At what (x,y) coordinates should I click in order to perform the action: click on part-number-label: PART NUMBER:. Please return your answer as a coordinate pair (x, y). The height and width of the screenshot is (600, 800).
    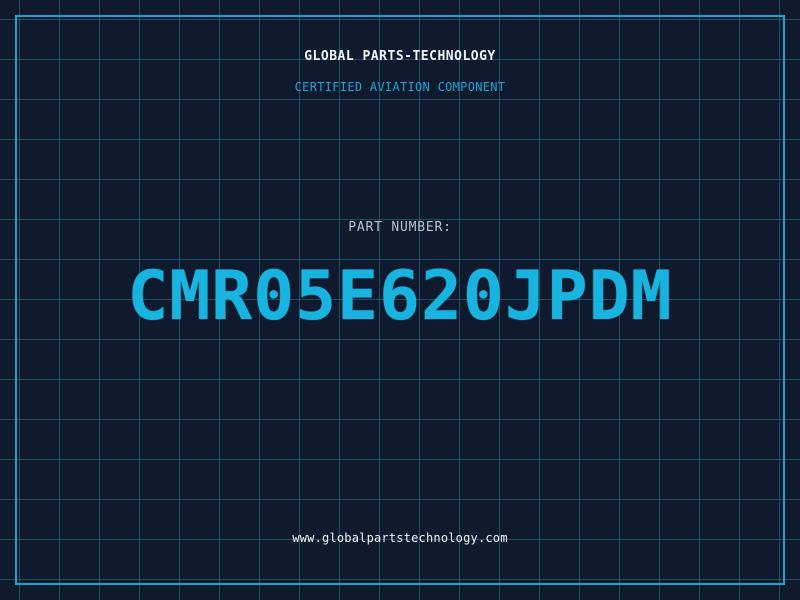
    Looking at the image, I should click on (400, 227).